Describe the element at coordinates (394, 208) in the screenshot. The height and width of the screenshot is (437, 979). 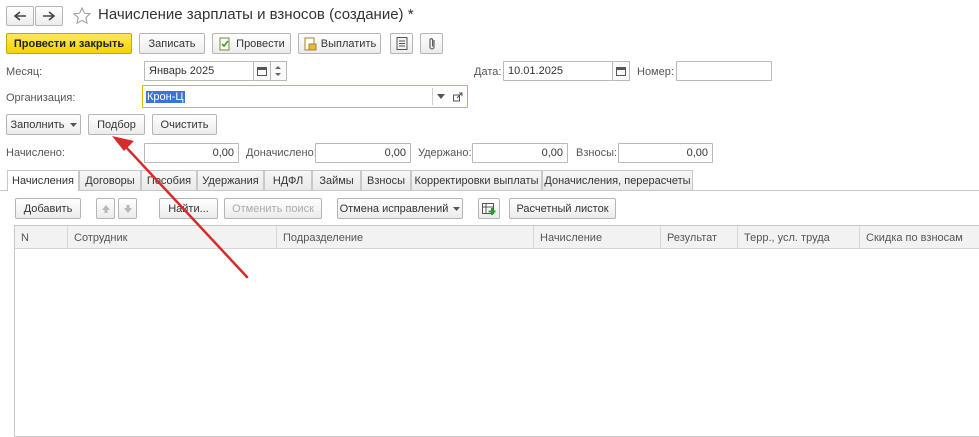
I see `cancel-corrections-label: Отмена исправлений` at that location.